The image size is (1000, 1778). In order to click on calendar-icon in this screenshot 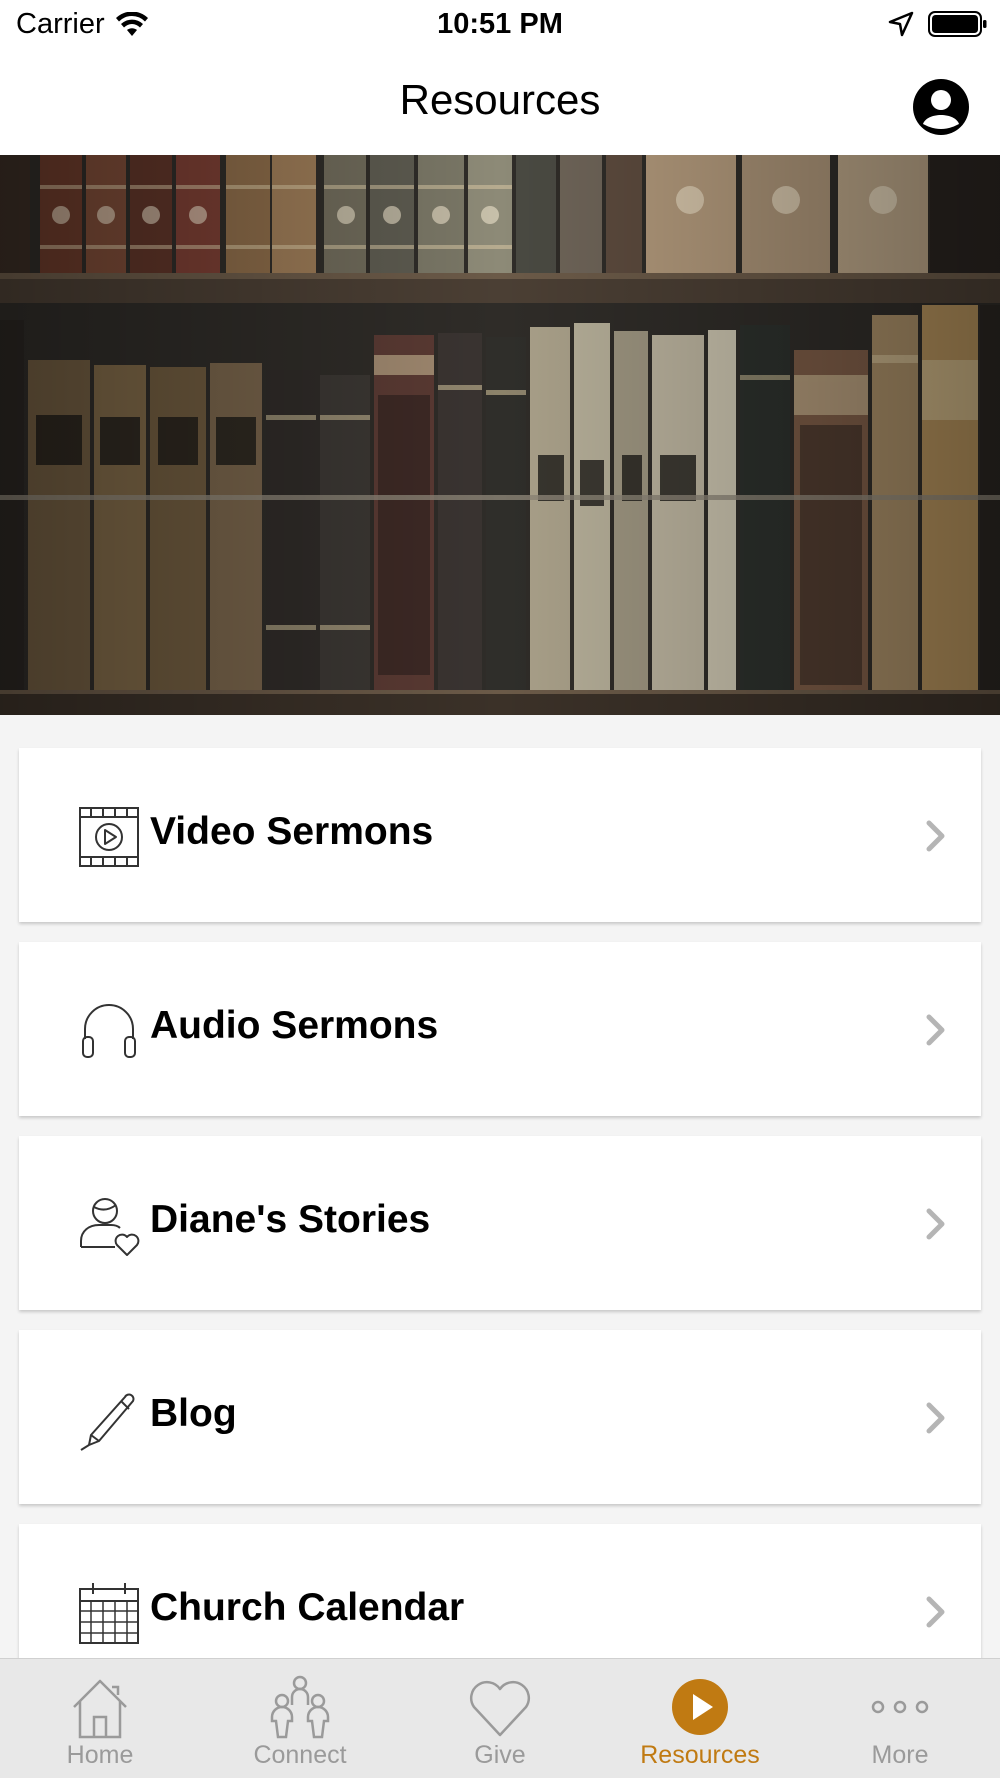, I will do `click(109, 1613)`.